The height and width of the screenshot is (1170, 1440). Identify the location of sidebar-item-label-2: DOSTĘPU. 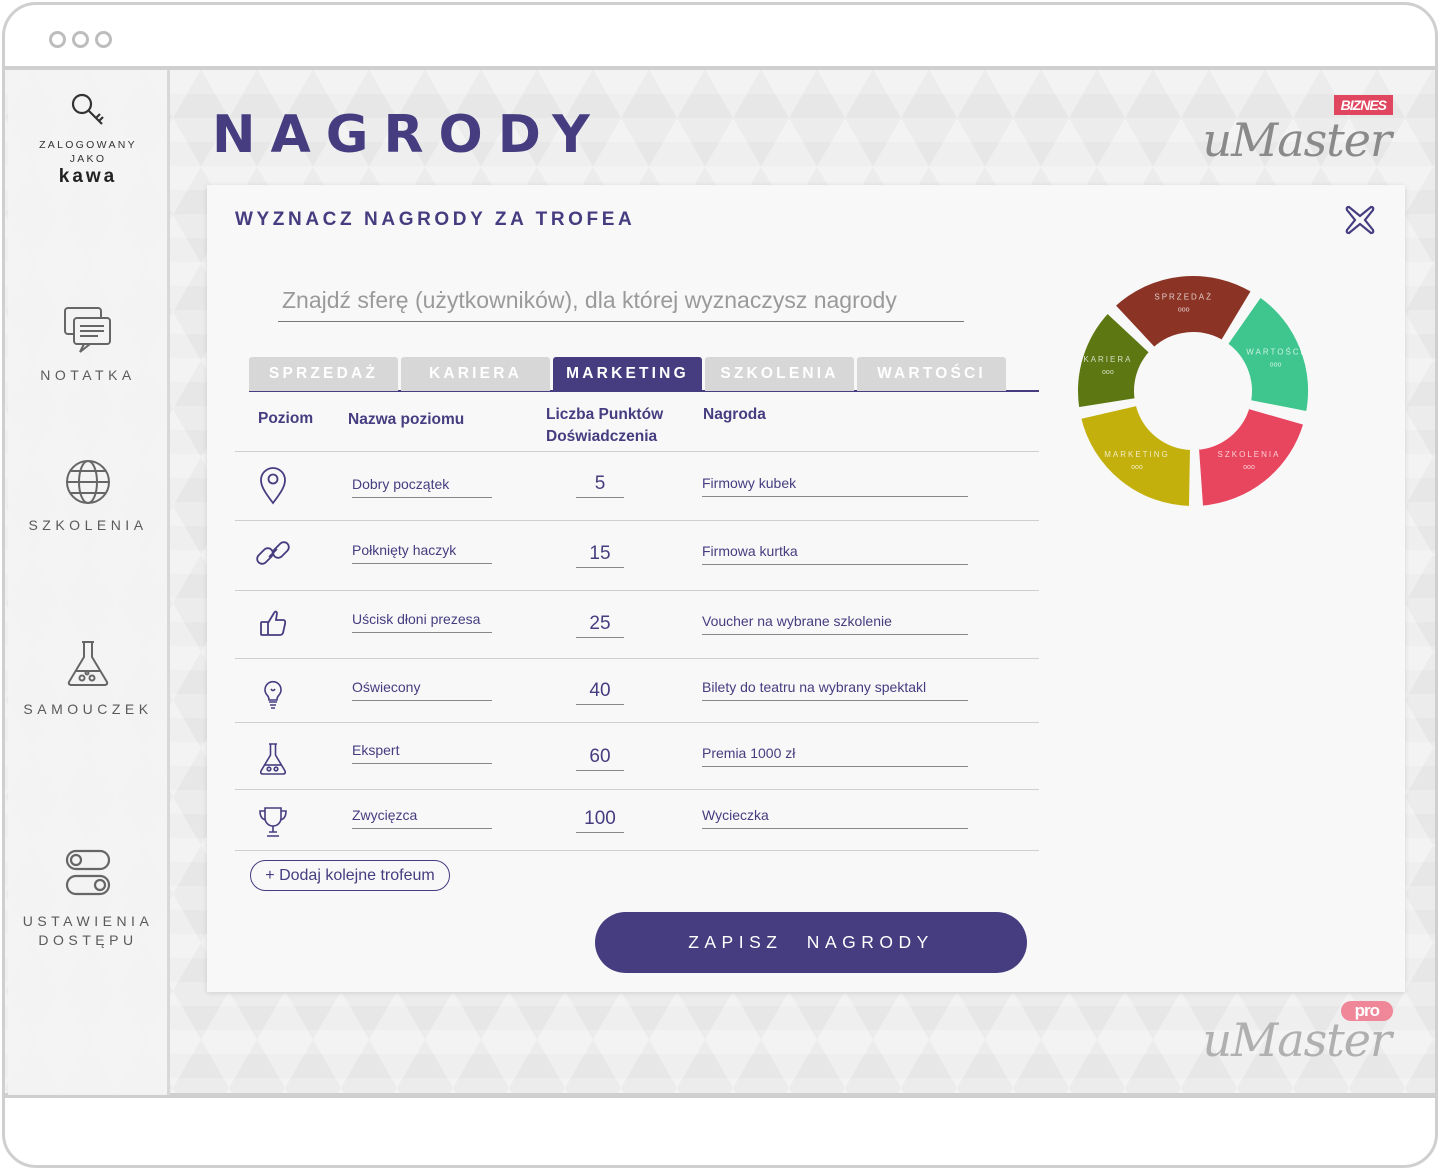
(88, 940).